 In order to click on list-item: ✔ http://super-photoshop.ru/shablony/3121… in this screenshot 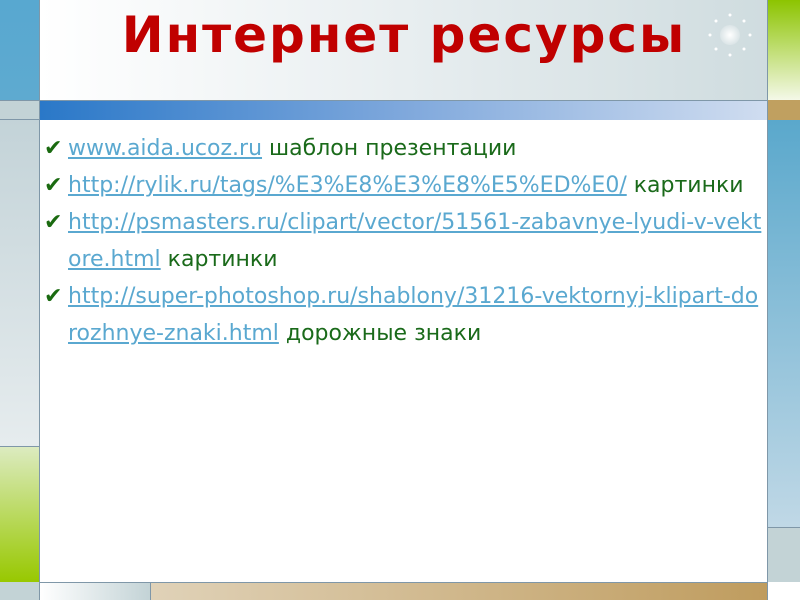, I will do `click(404, 315)`.